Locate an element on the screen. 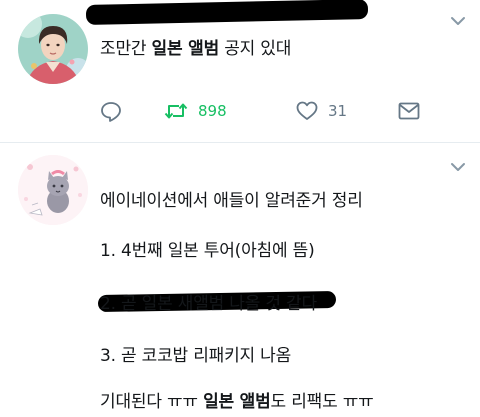 The height and width of the screenshot is (417, 480). tweet-text-line: 3. 곧 코코밥 리패키지 나옴 is located at coordinates (196, 356).